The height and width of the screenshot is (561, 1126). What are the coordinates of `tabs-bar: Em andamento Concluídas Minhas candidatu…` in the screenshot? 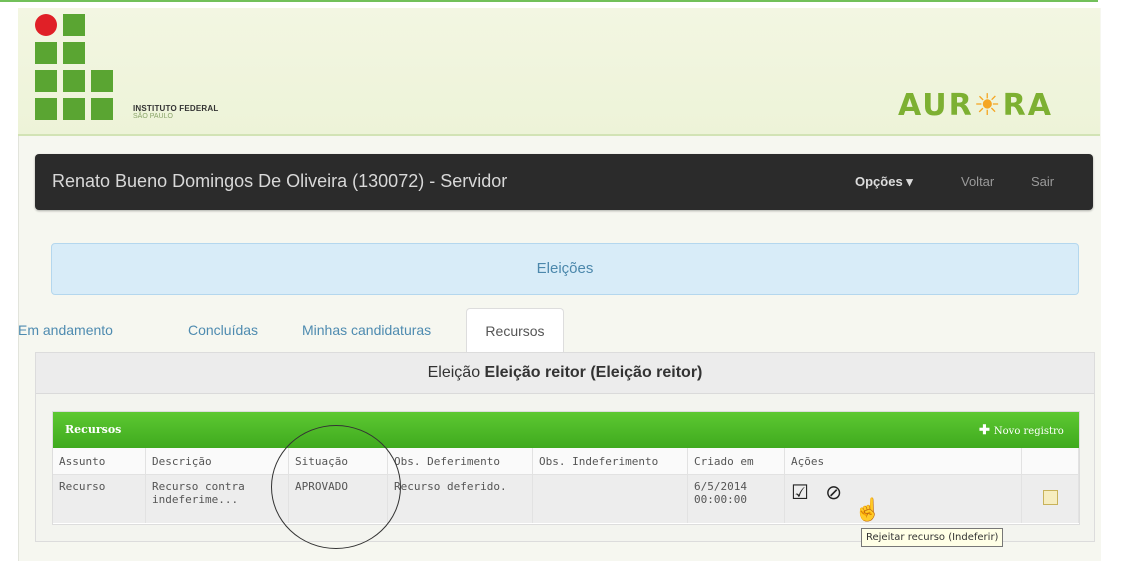 It's located at (556, 330).